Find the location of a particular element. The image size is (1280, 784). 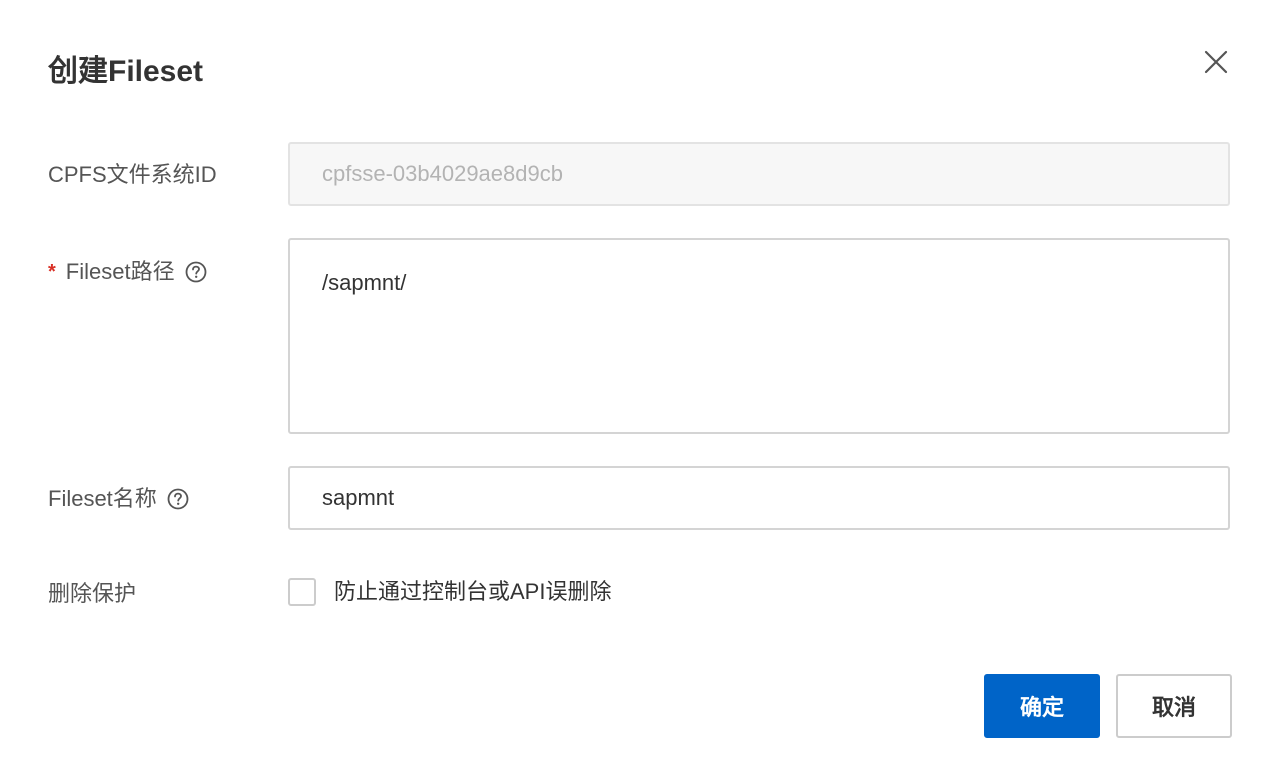

fileset-name-label-text: Fileset名称 is located at coordinates (102, 498).